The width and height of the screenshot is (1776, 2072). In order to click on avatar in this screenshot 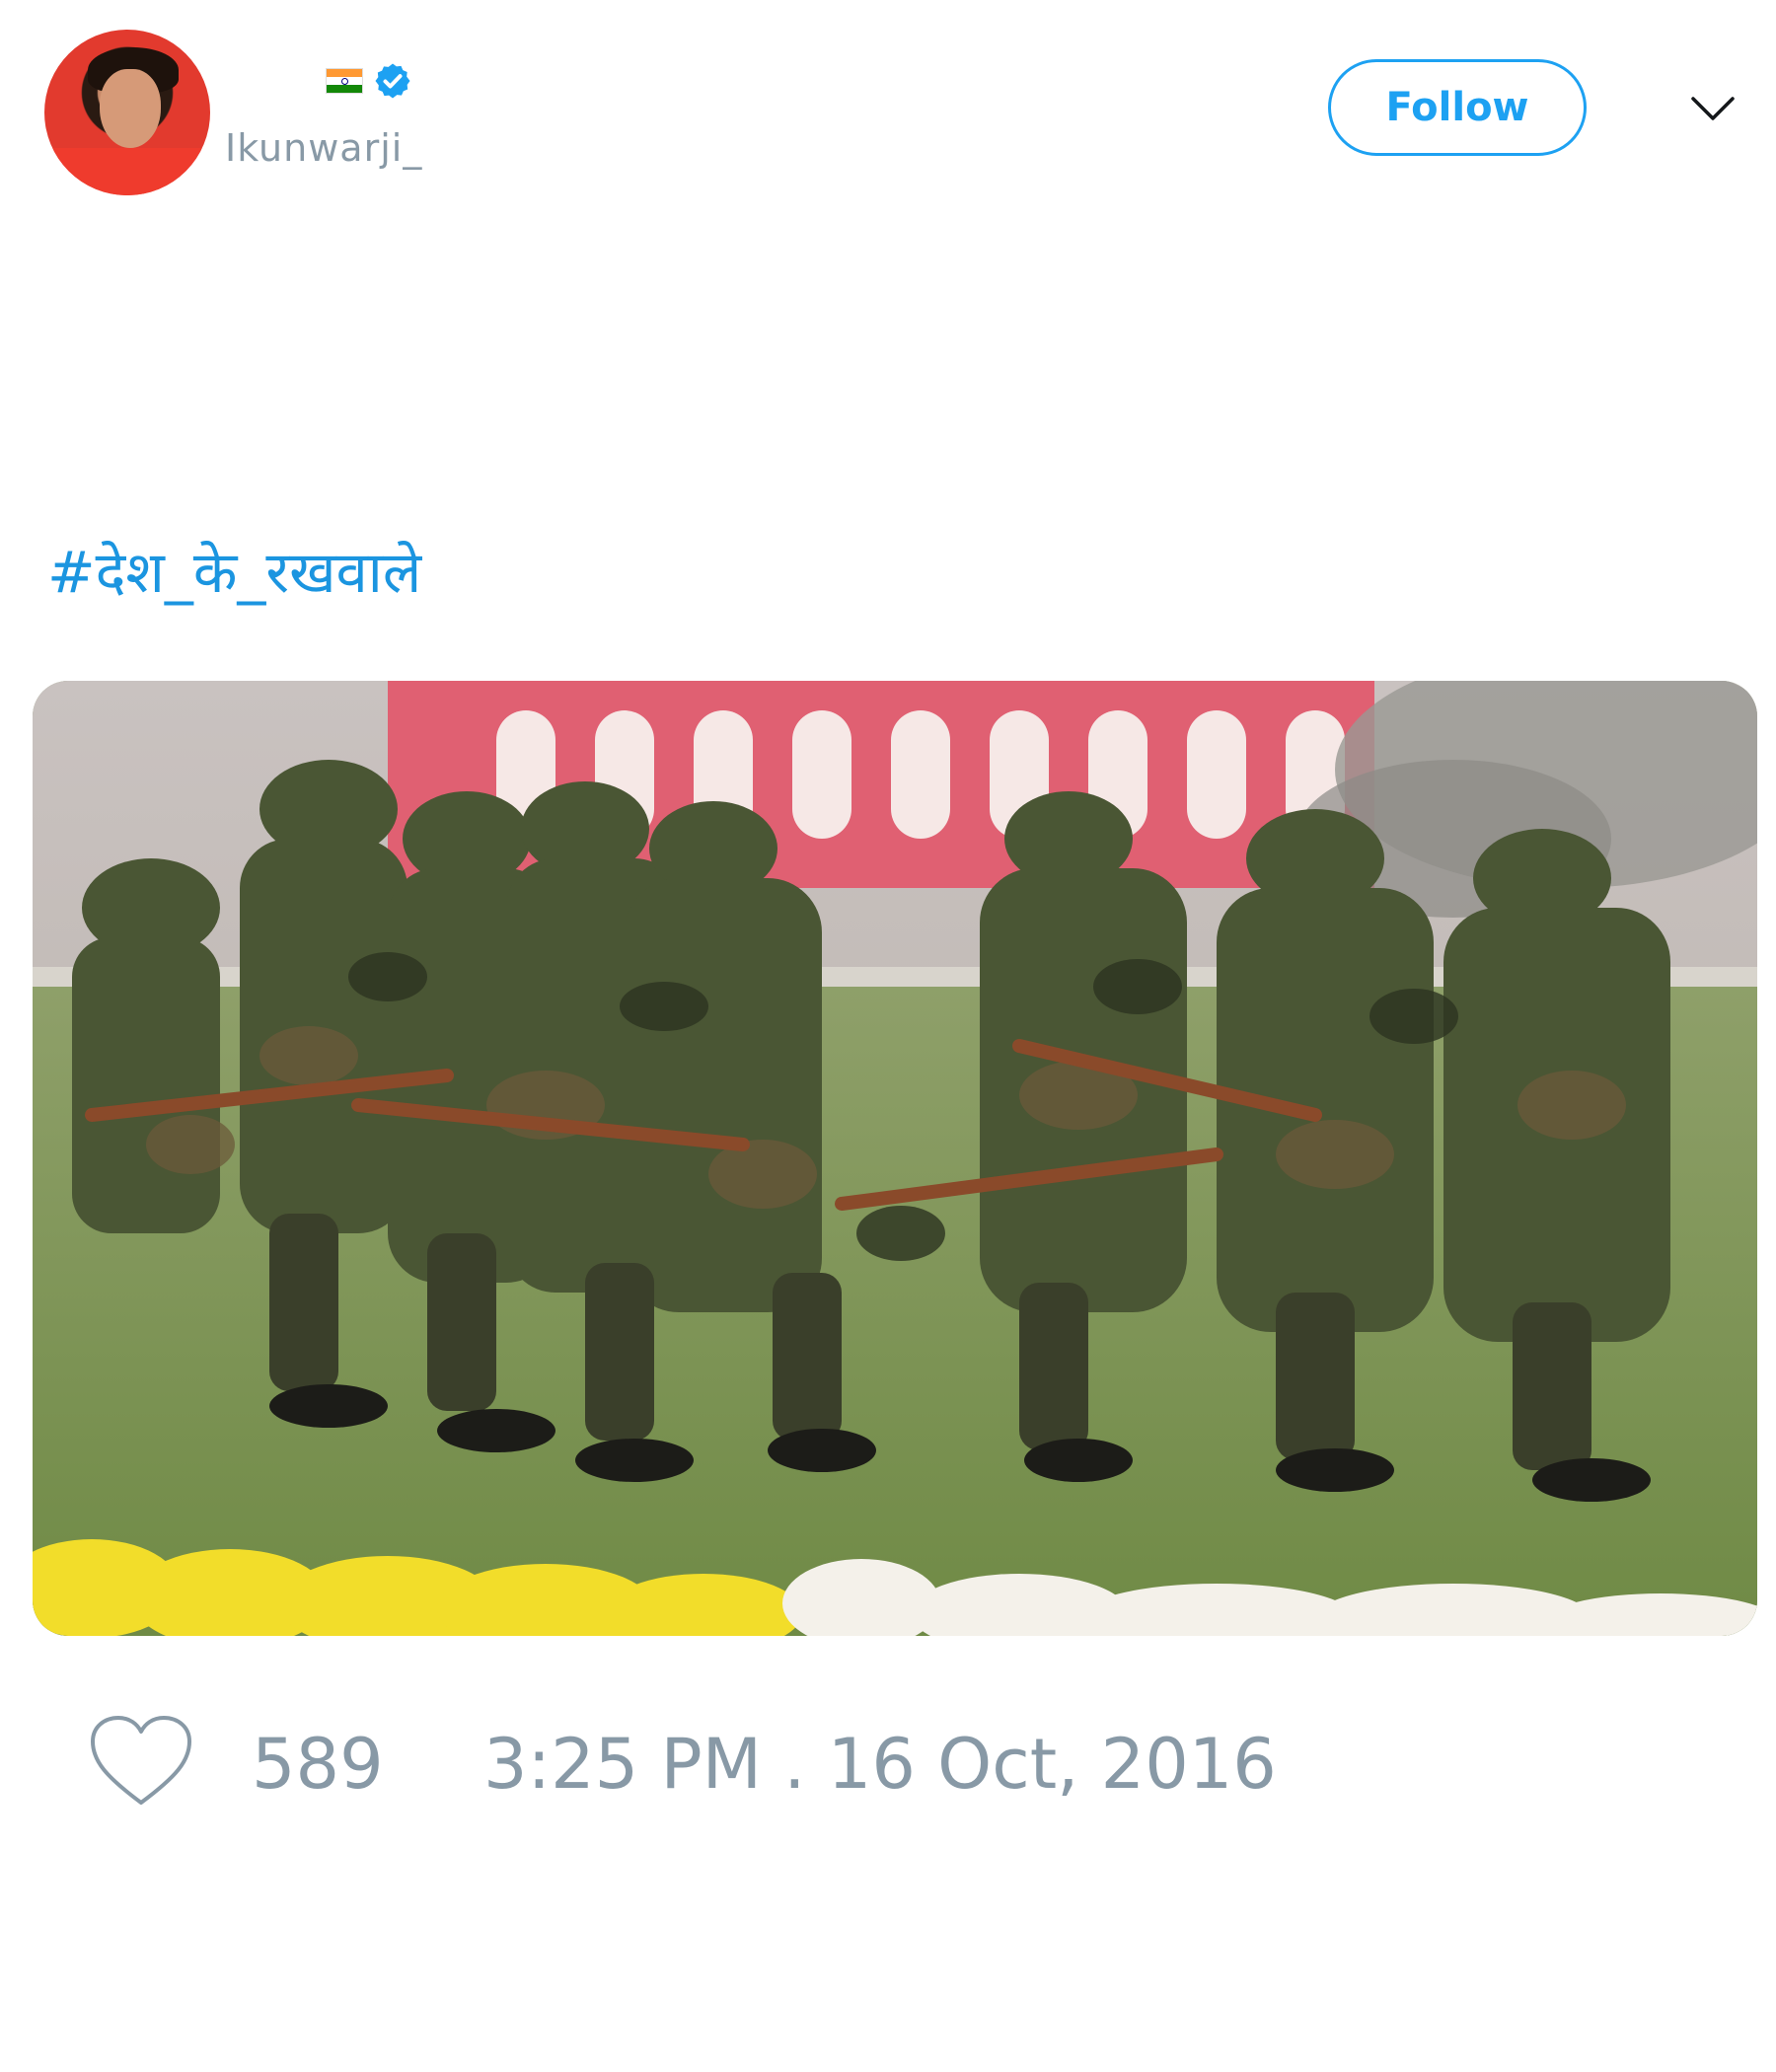, I will do `click(127, 112)`.